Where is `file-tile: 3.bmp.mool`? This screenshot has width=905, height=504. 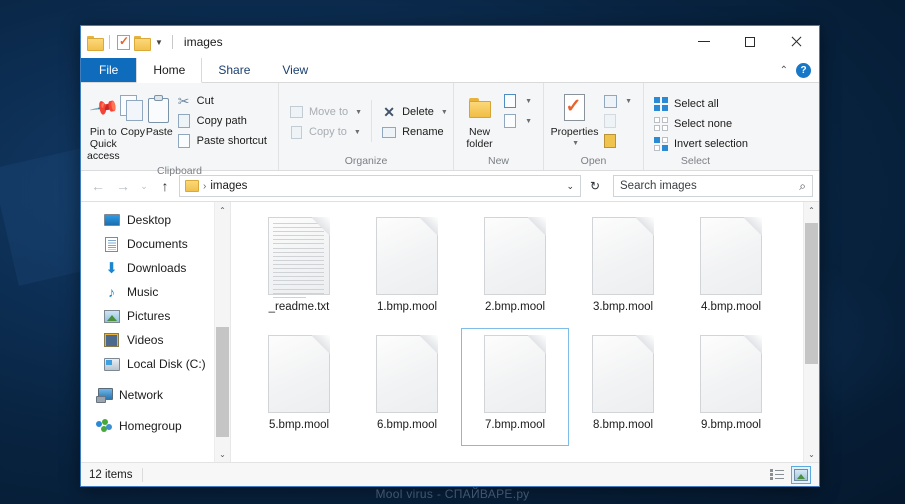
file-tile: 3.bmp.mool is located at coordinates (623, 269).